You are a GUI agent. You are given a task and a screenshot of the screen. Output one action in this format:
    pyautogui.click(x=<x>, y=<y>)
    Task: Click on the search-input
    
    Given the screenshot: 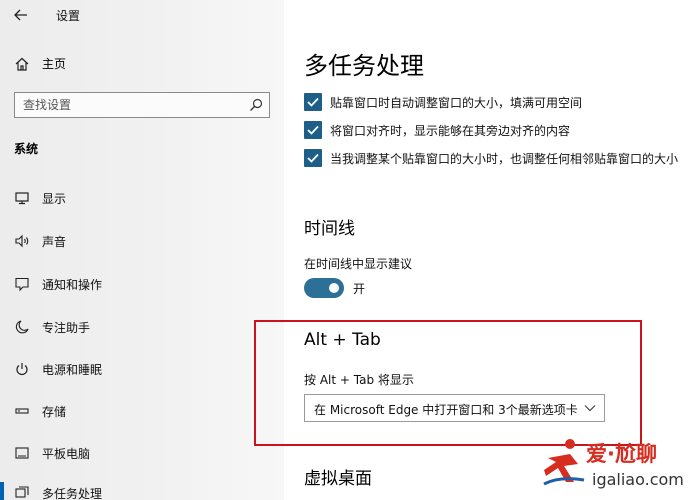 What is the action you would take?
    pyautogui.click(x=128, y=105)
    